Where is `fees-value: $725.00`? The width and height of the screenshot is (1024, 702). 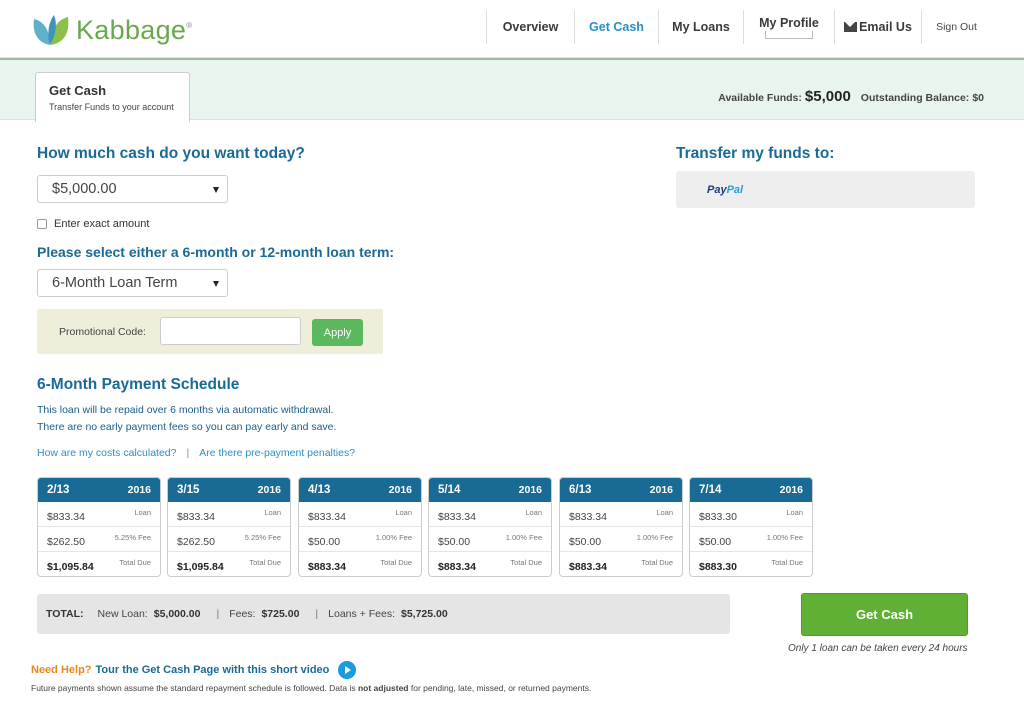 fees-value: $725.00 is located at coordinates (280, 614).